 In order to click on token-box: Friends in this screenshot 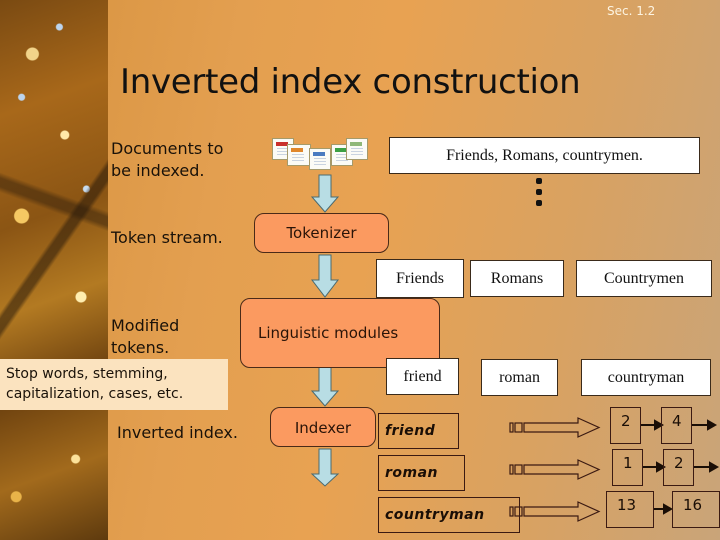, I will do `click(420, 278)`.